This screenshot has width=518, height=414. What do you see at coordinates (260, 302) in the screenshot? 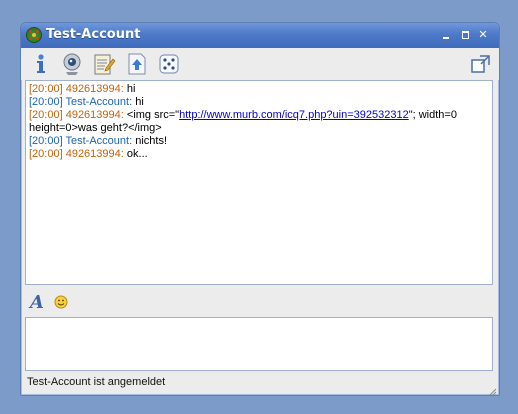
I see `format-bar: A` at bounding box center [260, 302].